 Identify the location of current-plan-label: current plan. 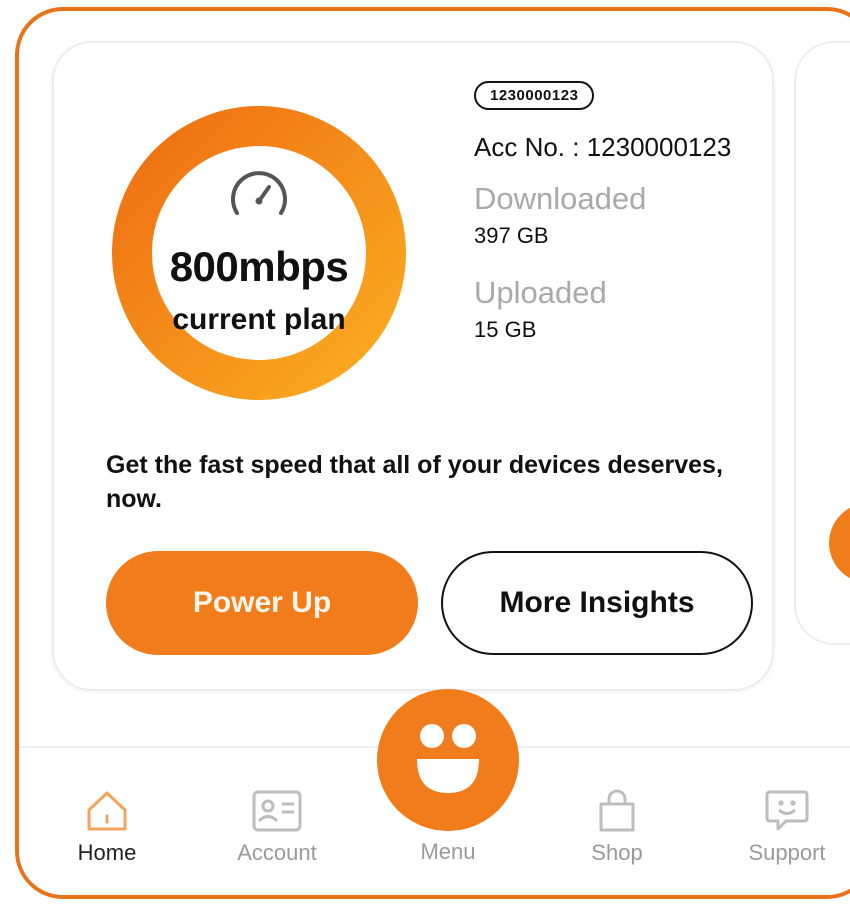
(259, 319).